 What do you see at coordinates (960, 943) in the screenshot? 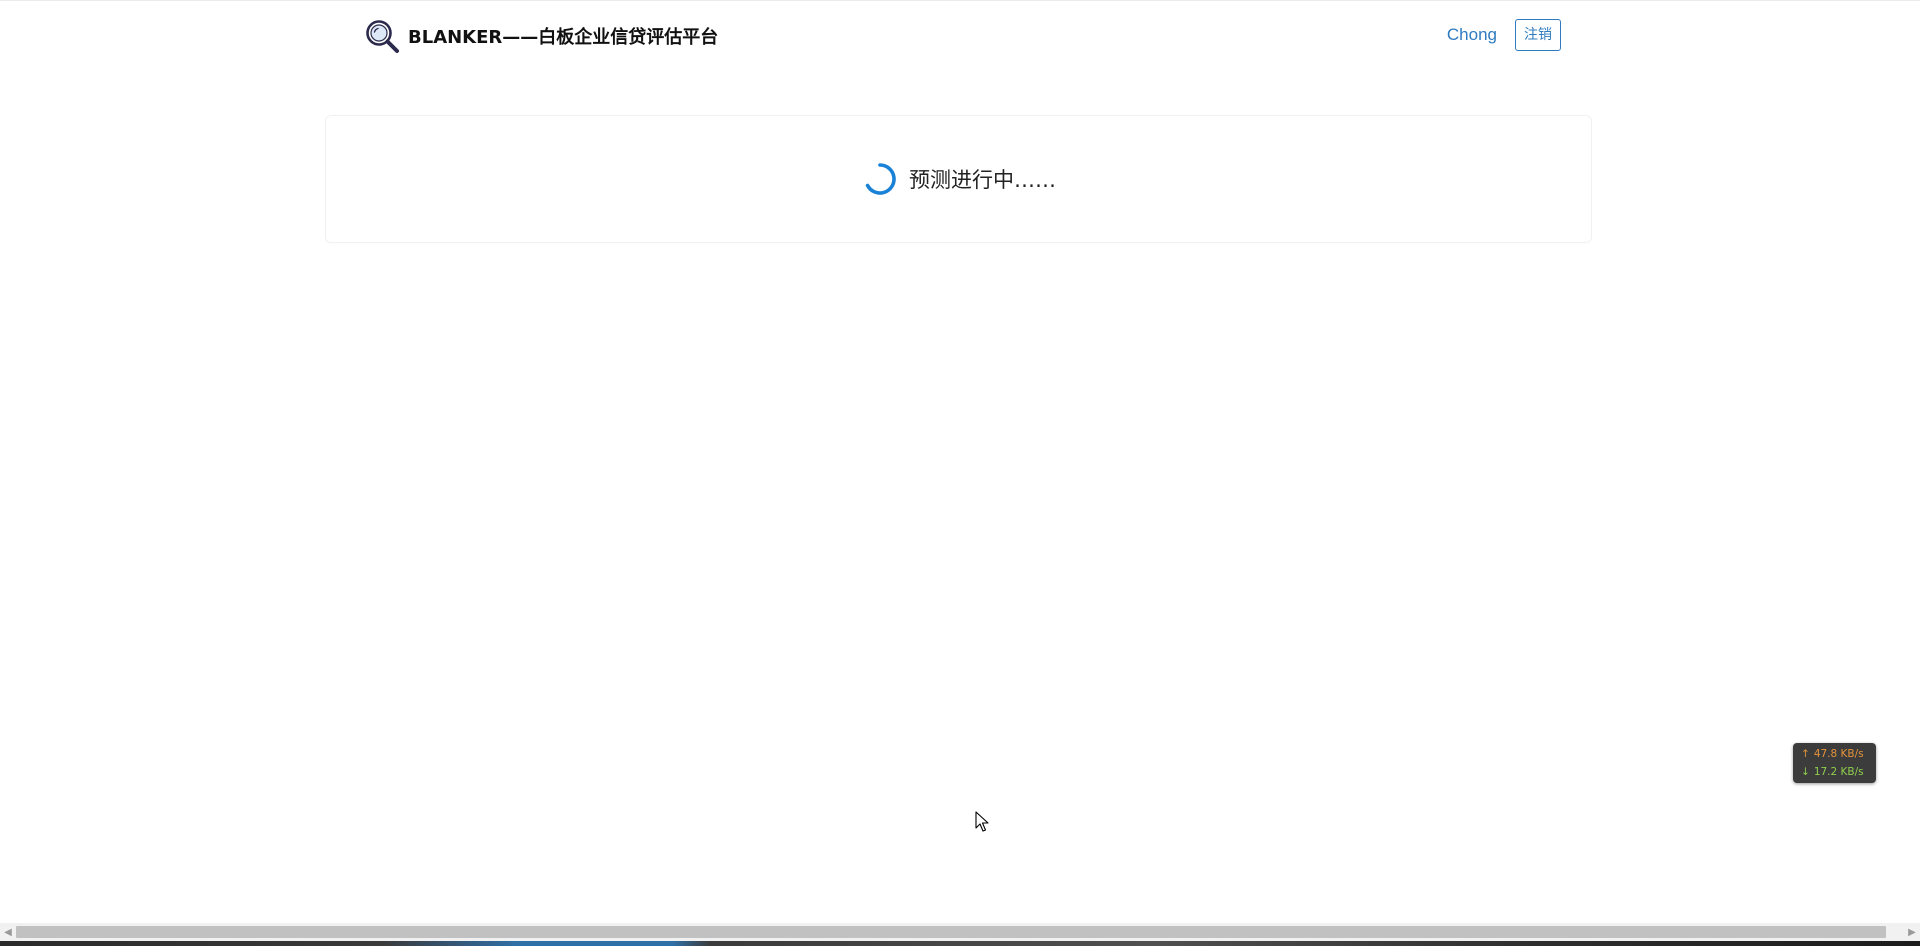
I see `taskbar-strip` at bounding box center [960, 943].